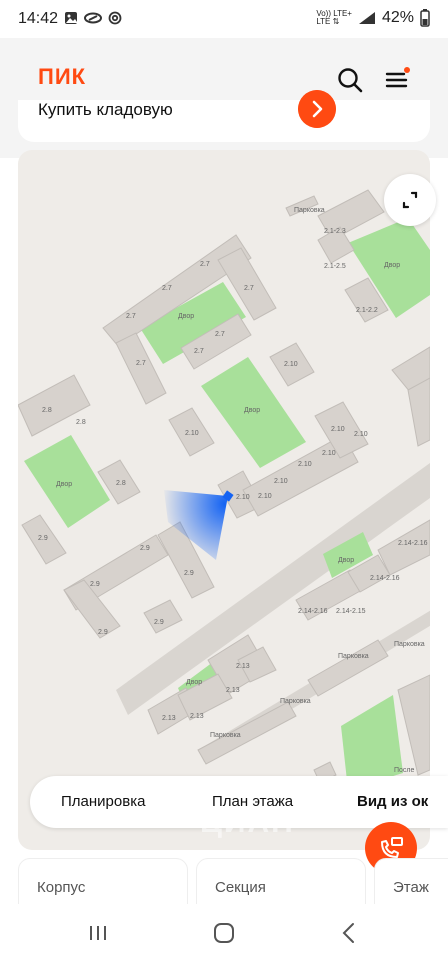 Image resolution: width=448 pixels, height=960 pixels. Describe the element at coordinates (335, 266) in the screenshot. I see `map-label: 2.1-2.5` at that location.